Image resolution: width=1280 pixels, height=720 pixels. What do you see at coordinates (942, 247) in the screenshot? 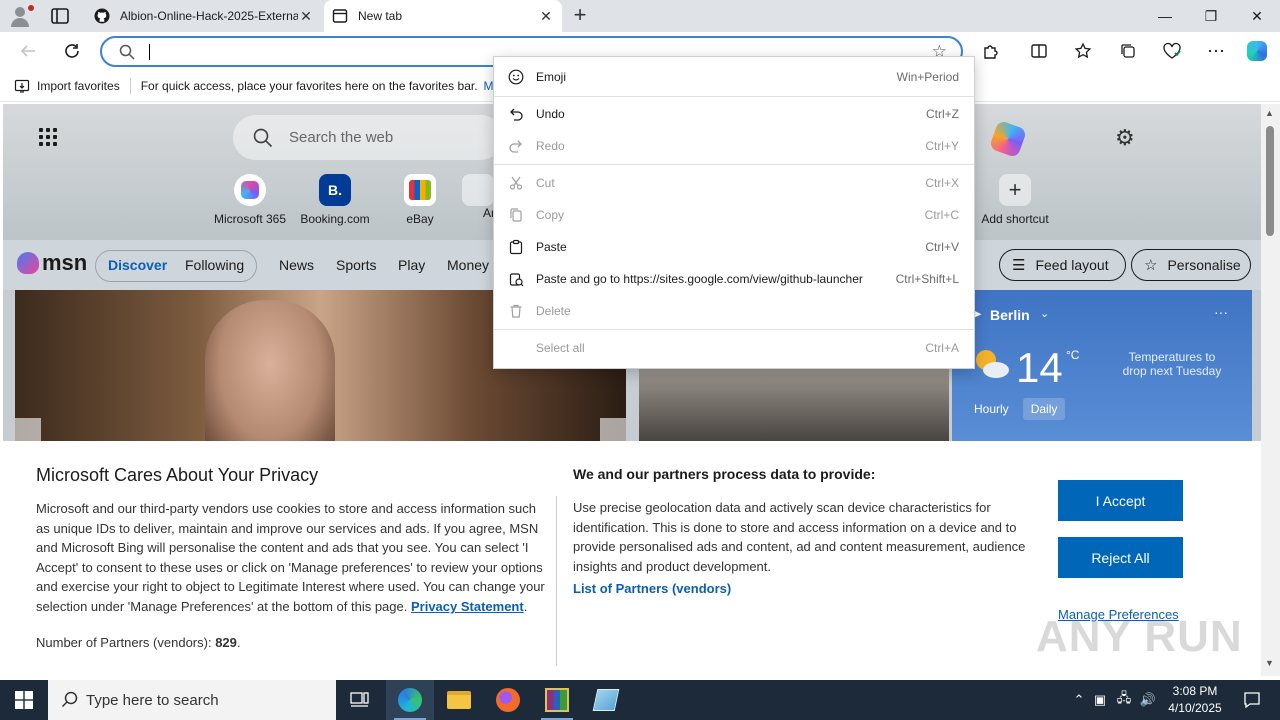
I see `menu-item-shortcut: Ctrl+V` at bounding box center [942, 247].